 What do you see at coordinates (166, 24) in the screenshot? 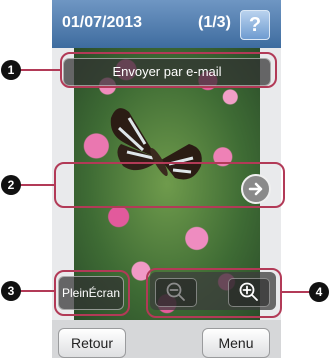
I see `header-bar: 01/07/2013 (1/3) ?` at bounding box center [166, 24].